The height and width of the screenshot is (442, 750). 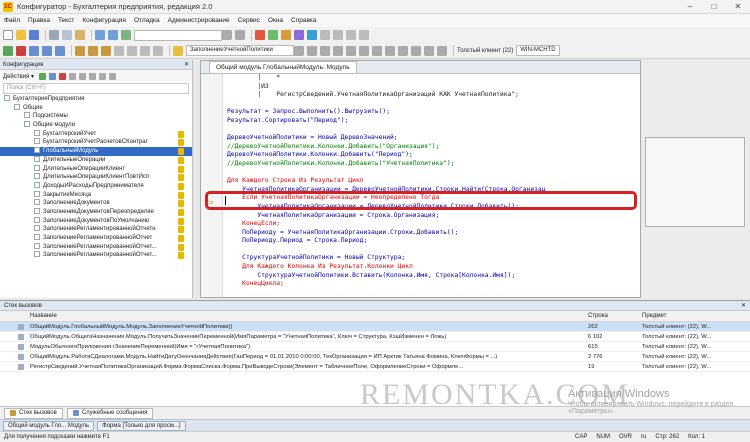 What do you see at coordinates (141, 425) in the screenshot?
I see `window-tab-form: Форма [Только для просм...]` at bounding box center [141, 425].